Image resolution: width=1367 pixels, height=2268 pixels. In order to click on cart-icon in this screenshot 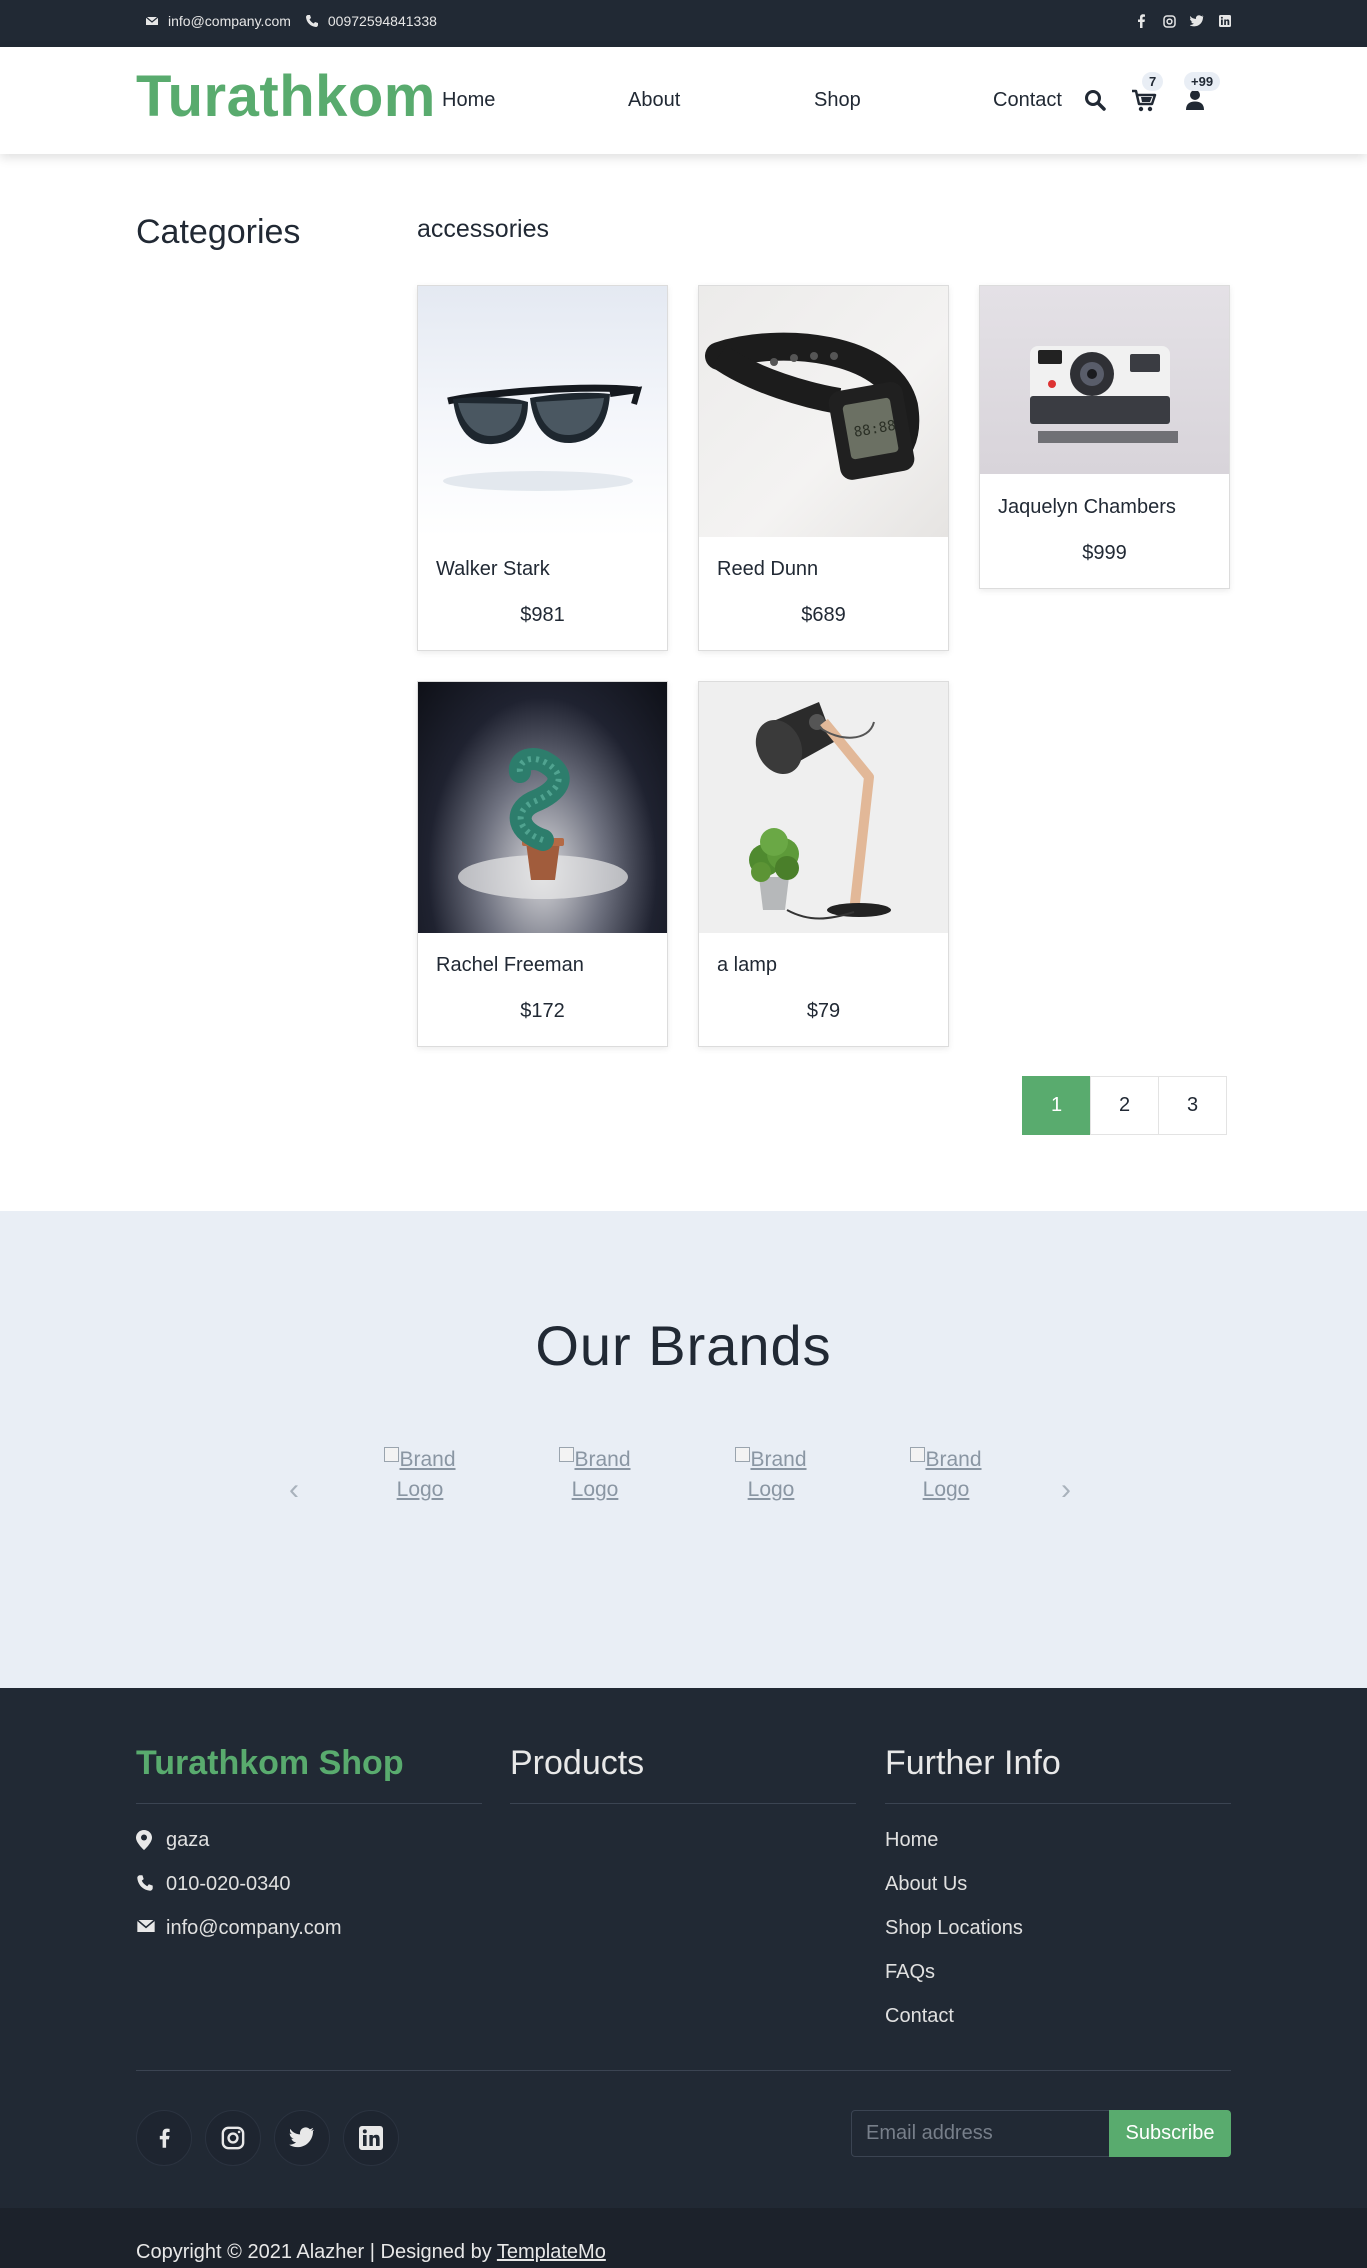, I will do `click(1144, 103)`.